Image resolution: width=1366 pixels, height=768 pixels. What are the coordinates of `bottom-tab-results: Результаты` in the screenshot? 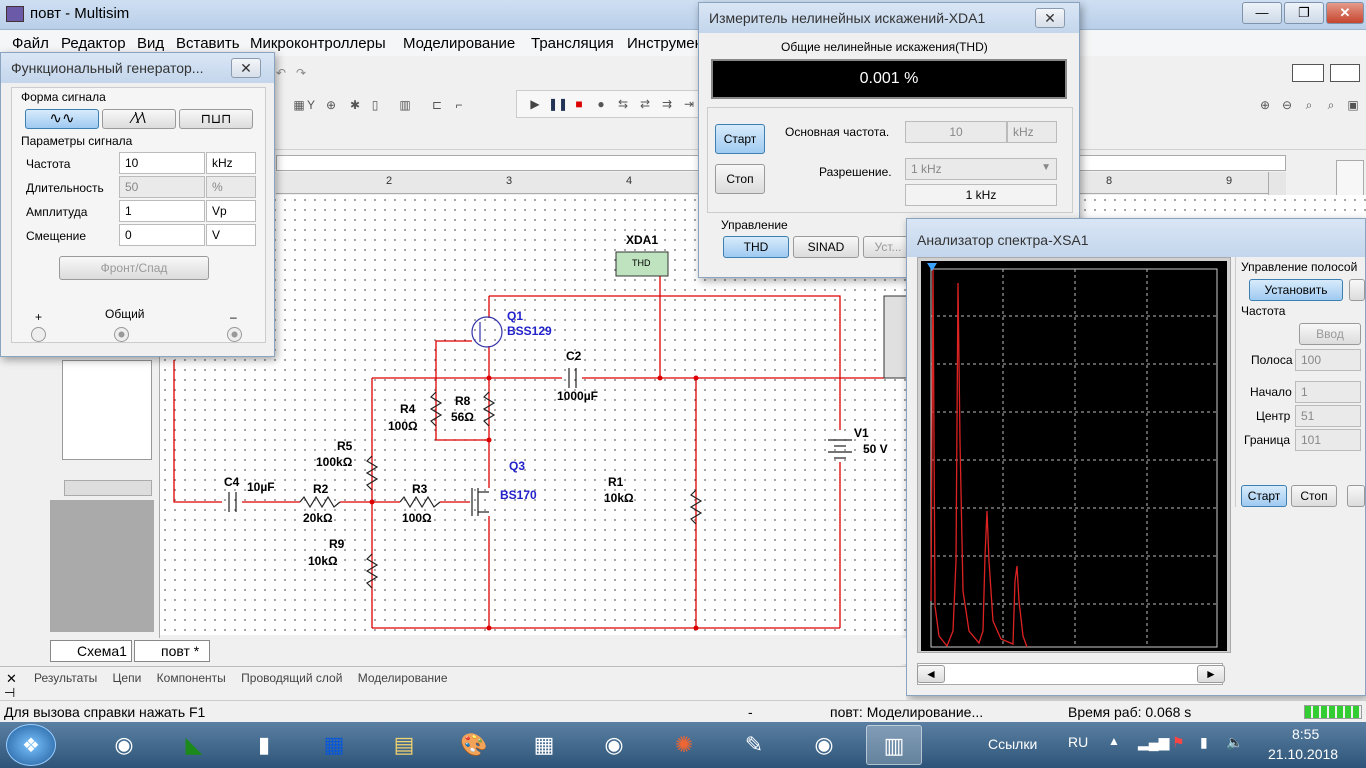 It's located at (65, 678).